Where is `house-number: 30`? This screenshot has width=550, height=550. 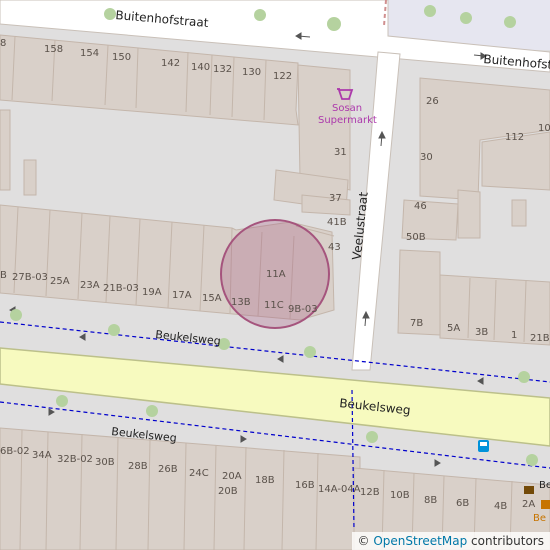 house-number: 30 is located at coordinates (426, 157).